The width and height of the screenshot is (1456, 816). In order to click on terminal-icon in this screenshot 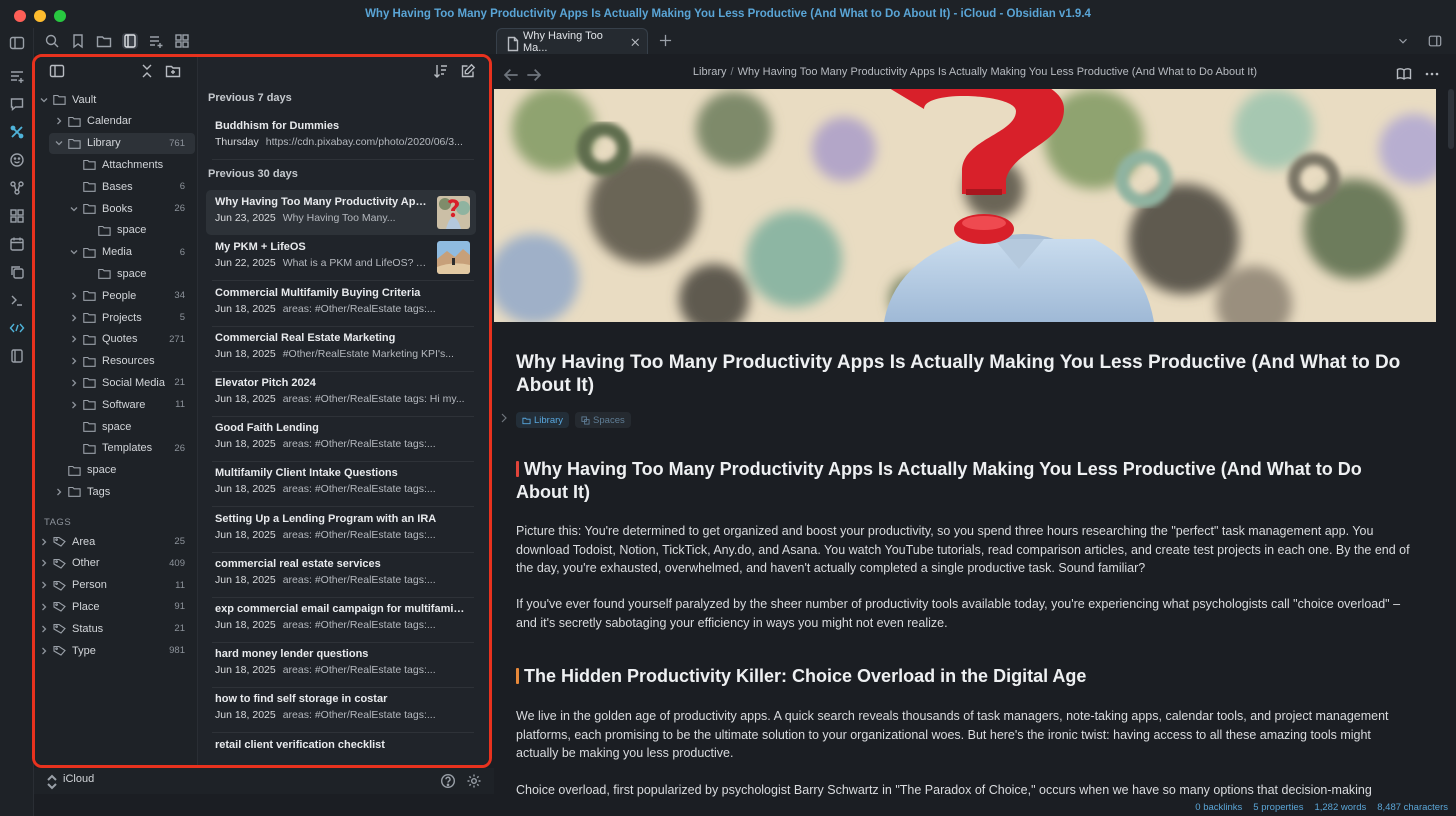, I will do `click(17, 300)`.